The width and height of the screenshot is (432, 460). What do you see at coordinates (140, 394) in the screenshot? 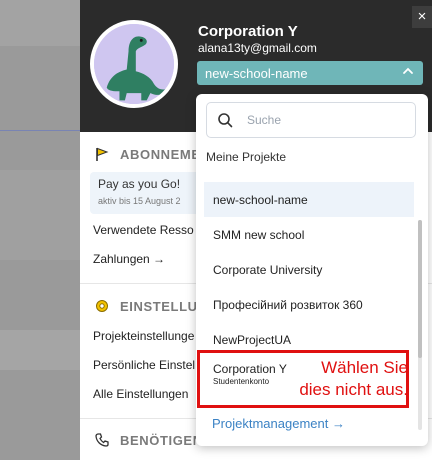
I see `all-settings-link: Alle Einstellungen` at bounding box center [140, 394].